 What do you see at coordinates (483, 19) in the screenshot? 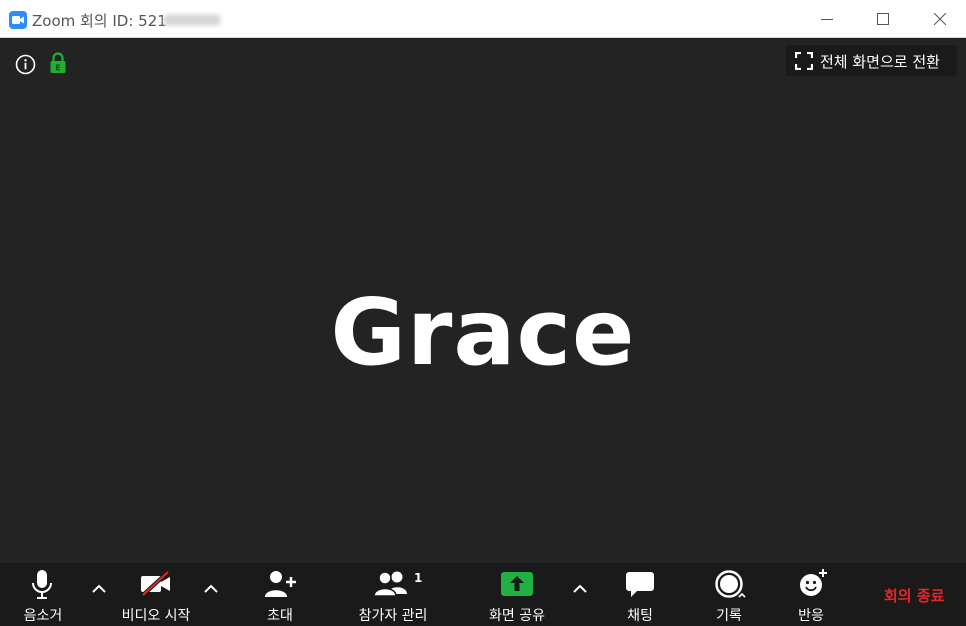
I see `title-bar: Zoom 회의 ID: 521-` at bounding box center [483, 19].